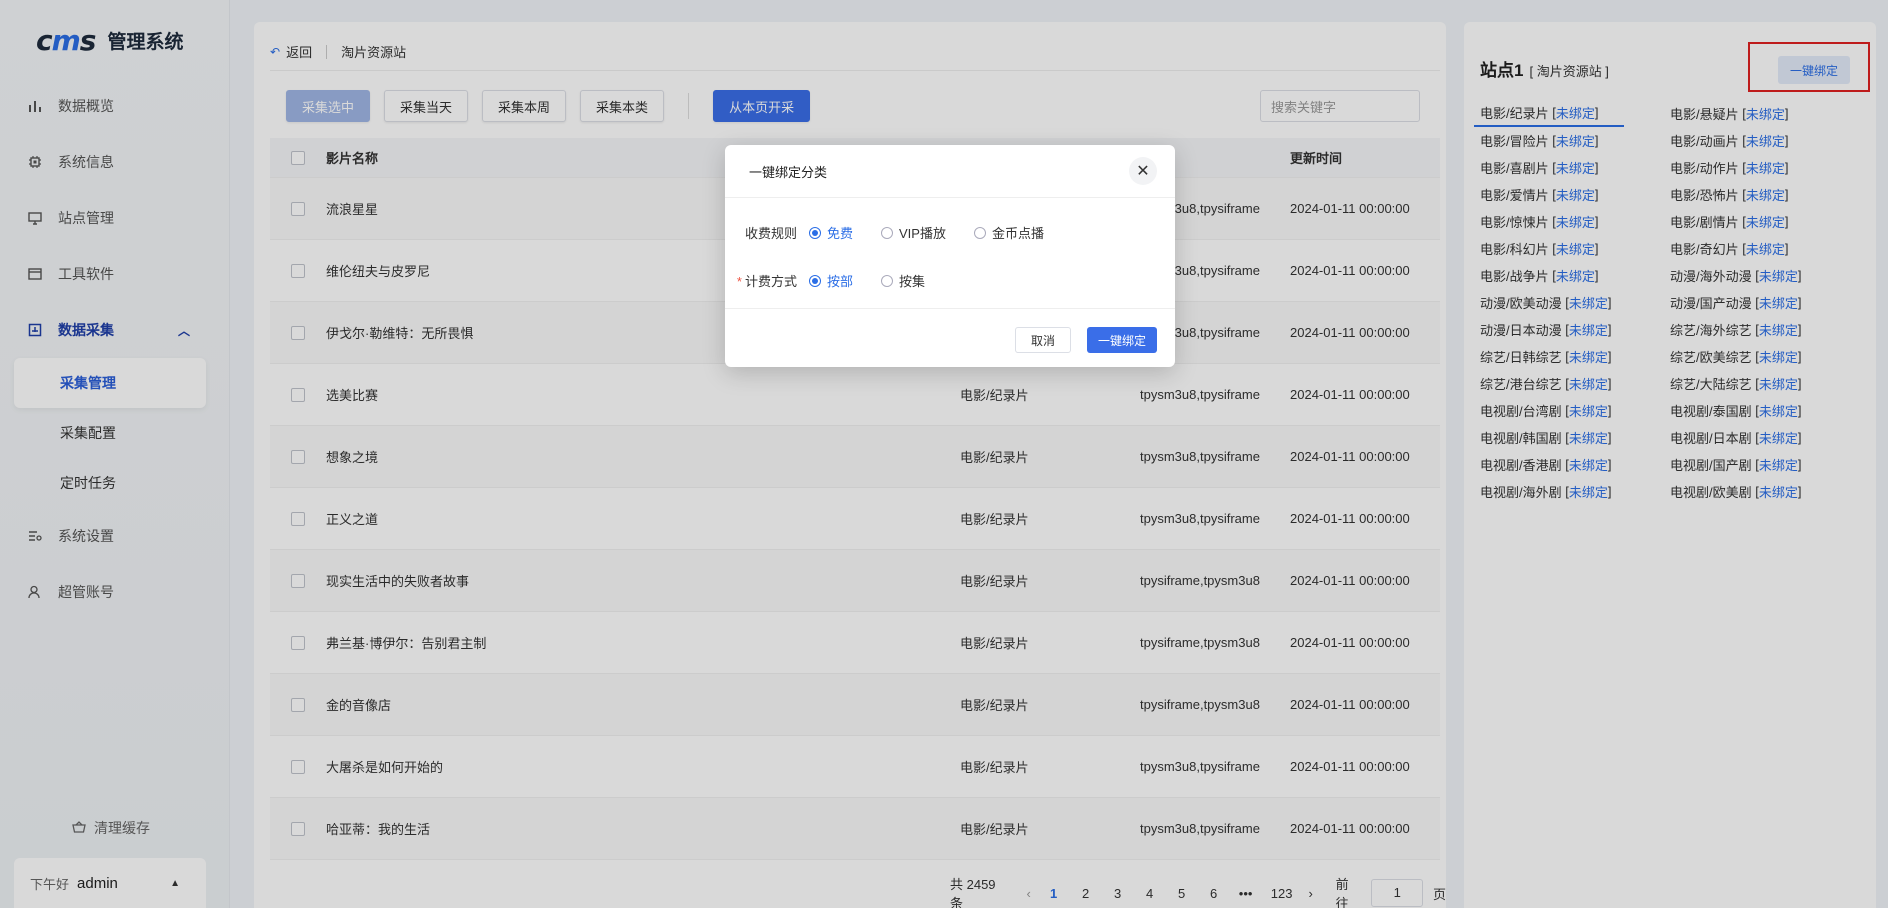 This screenshot has width=1888, height=908. What do you see at coordinates (950, 308) in the screenshot?
I see `dialog-footer-divider` at bounding box center [950, 308].